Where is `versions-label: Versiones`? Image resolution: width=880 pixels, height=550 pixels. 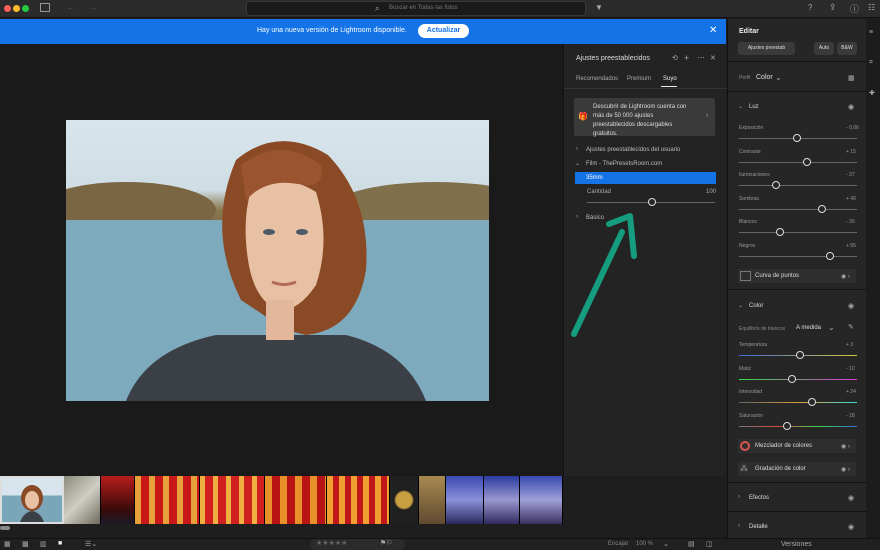
versions-label: Versiones is located at coordinates (796, 544).